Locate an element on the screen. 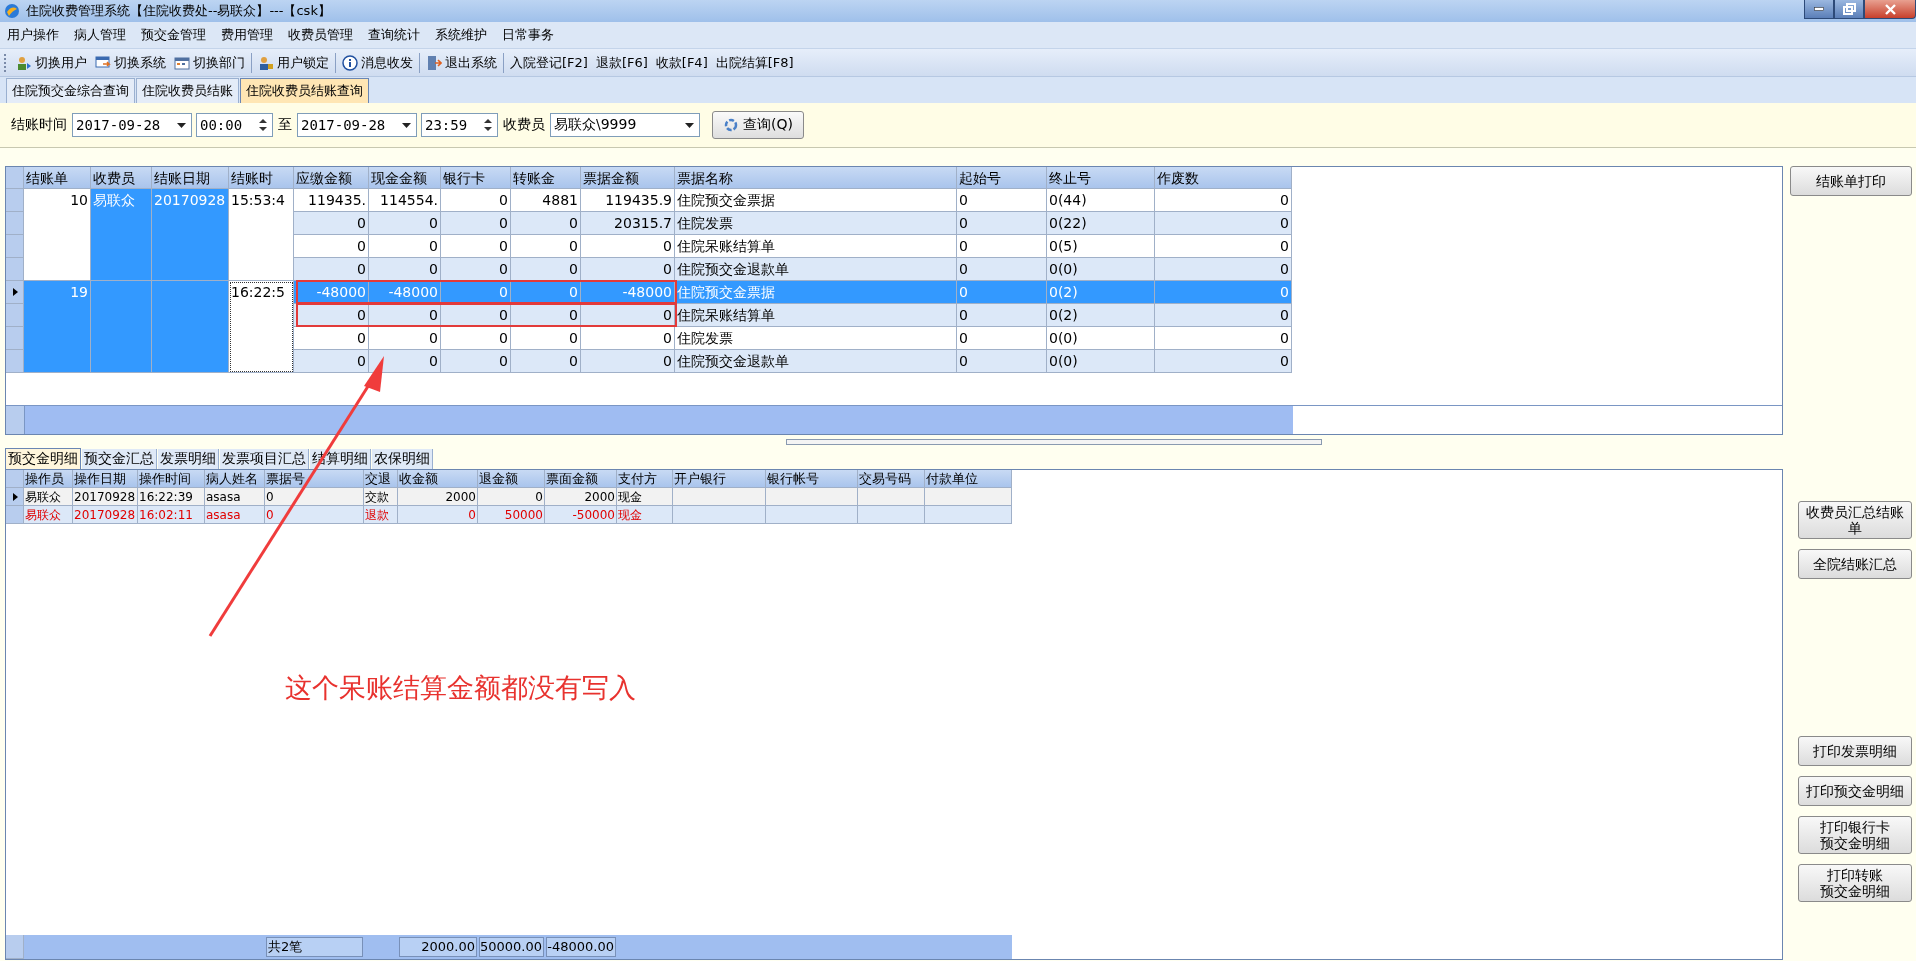  field-label: 结账时间 is located at coordinates (39, 125).